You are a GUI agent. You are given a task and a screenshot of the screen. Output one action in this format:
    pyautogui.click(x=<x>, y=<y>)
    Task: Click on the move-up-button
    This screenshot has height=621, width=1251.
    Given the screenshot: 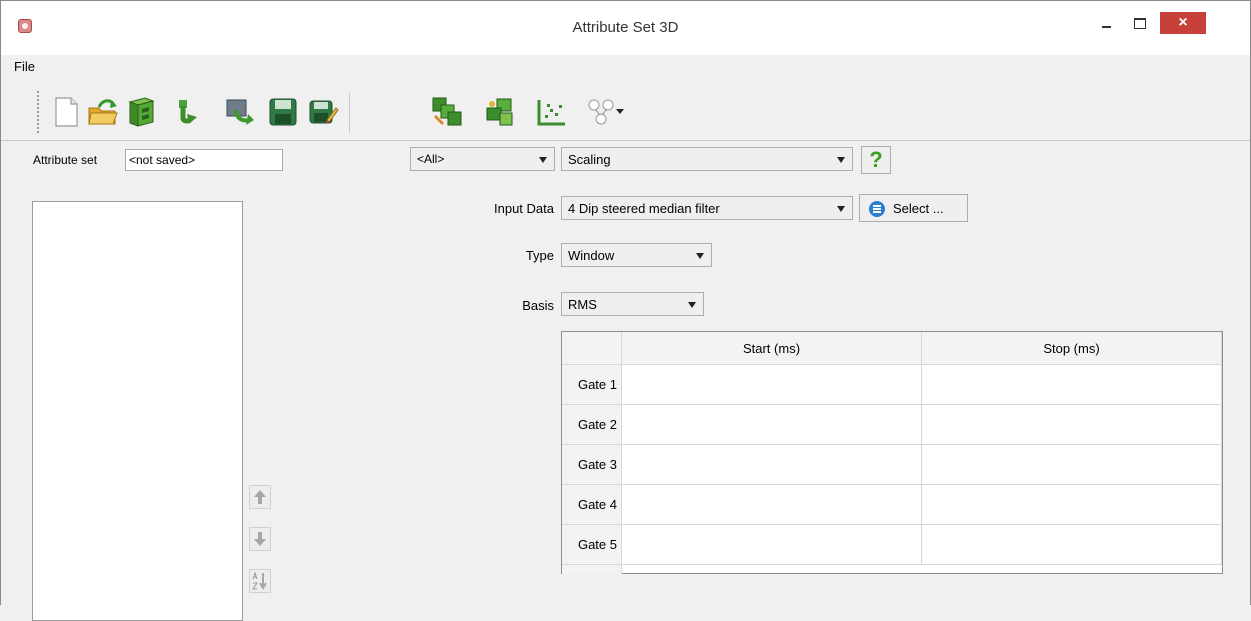 What is the action you would take?
    pyautogui.click(x=260, y=497)
    